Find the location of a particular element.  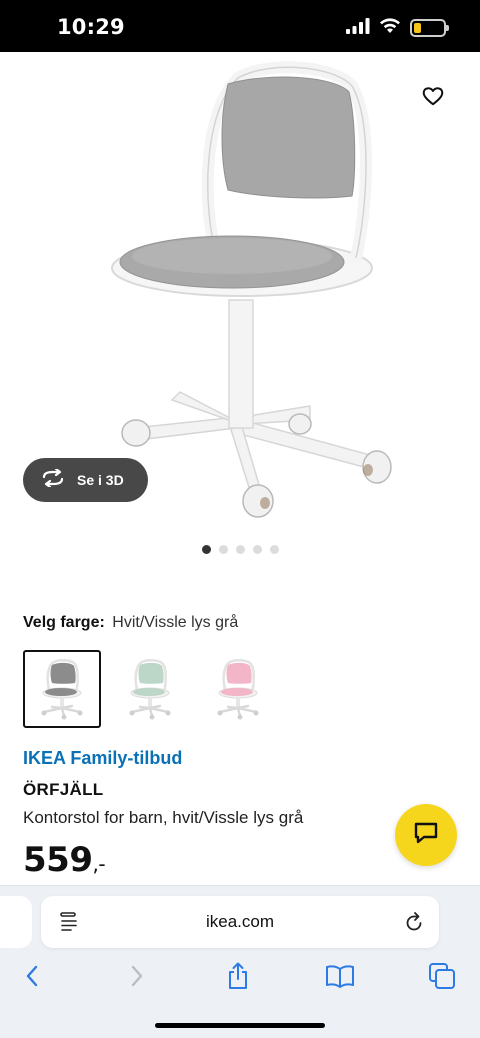

status-bar: 10:29 is located at coordinates (240, 26).